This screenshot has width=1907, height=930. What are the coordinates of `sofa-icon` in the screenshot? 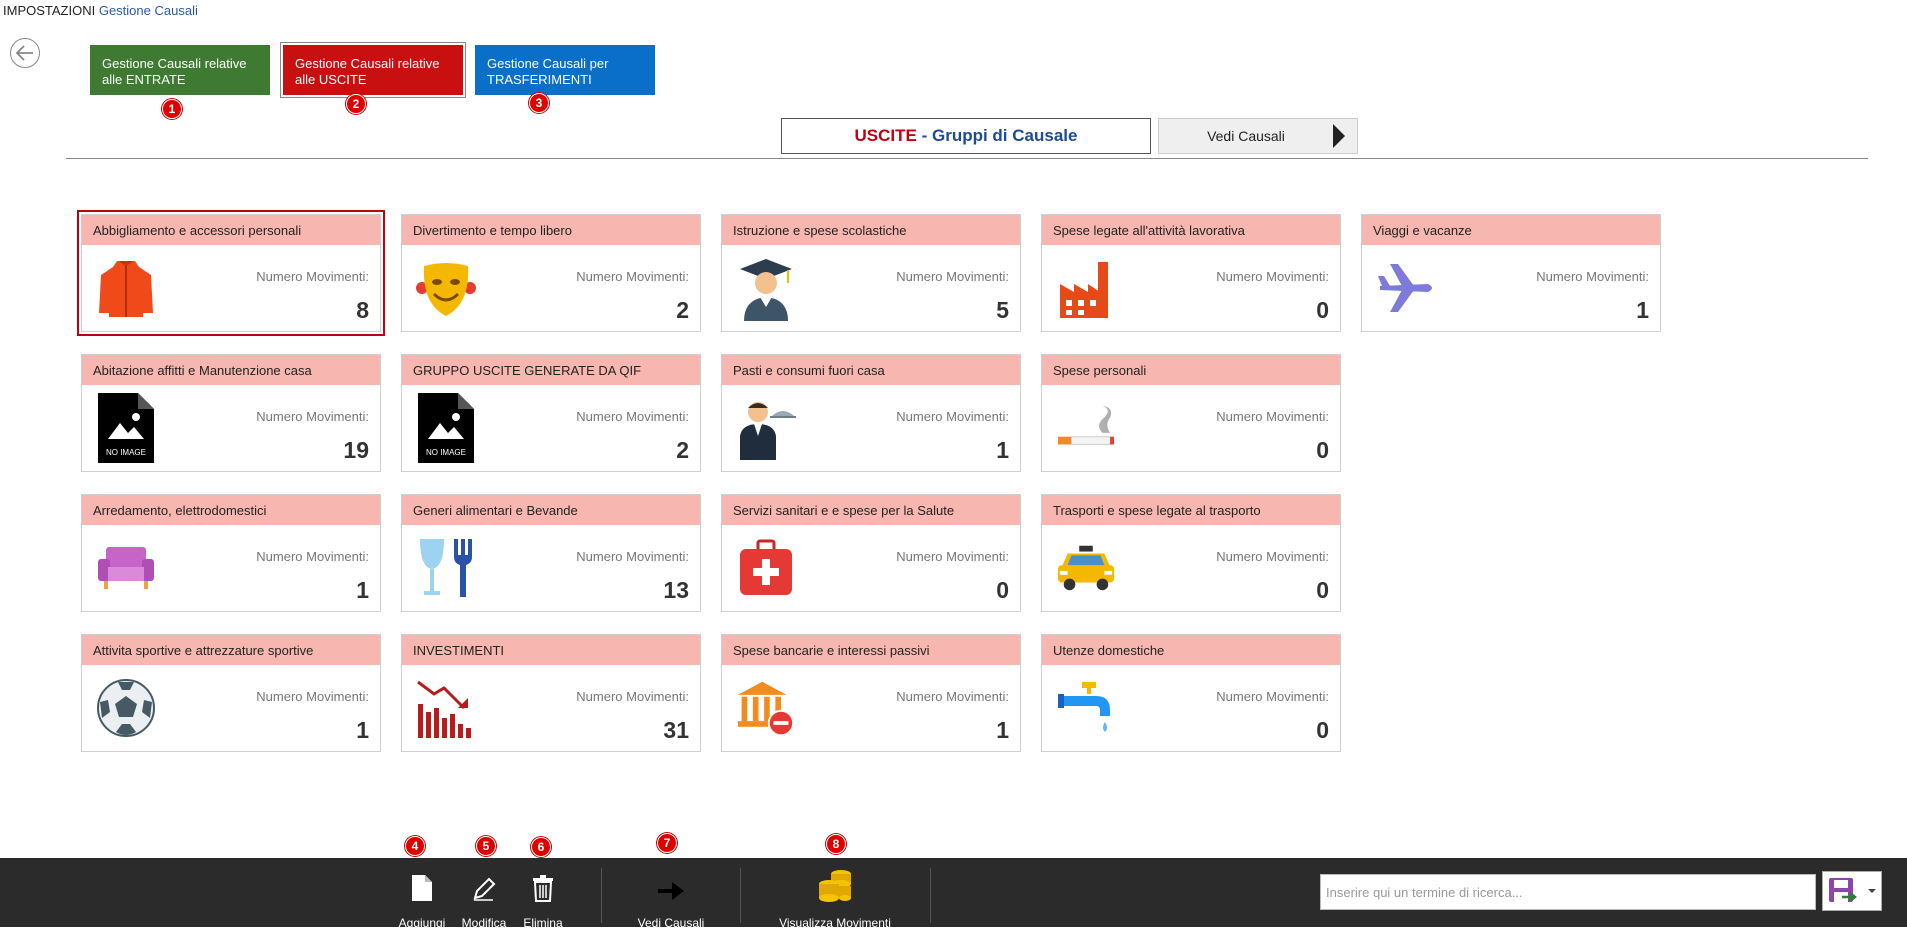 It's located at (126, 568).